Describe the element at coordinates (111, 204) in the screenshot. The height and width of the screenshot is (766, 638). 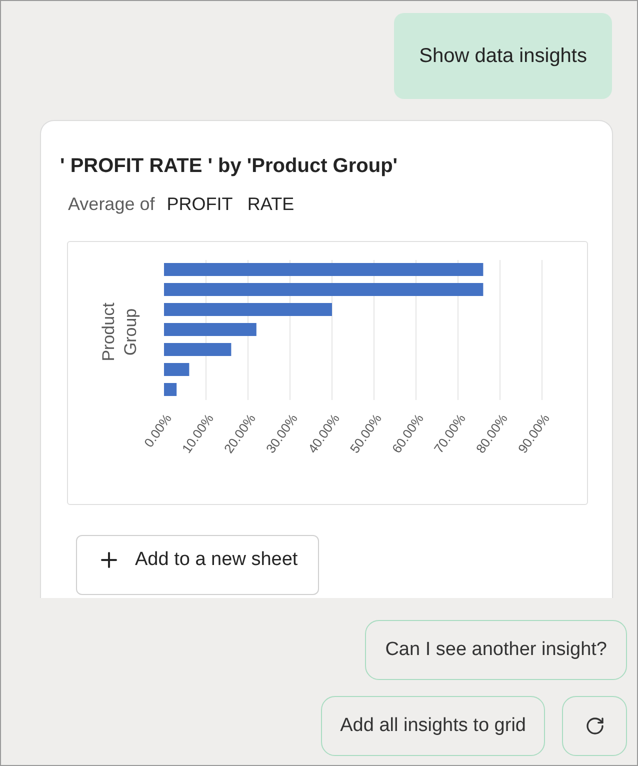
I see `subtitle-text: Average of` at that location.